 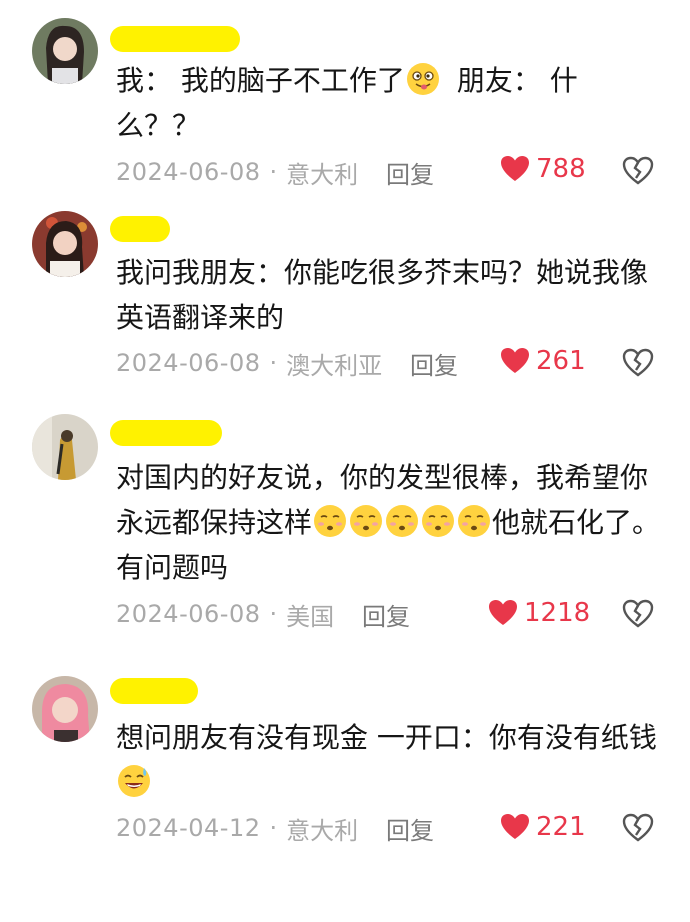 I want to click on like-button: 221, so click(x=543, y=827).